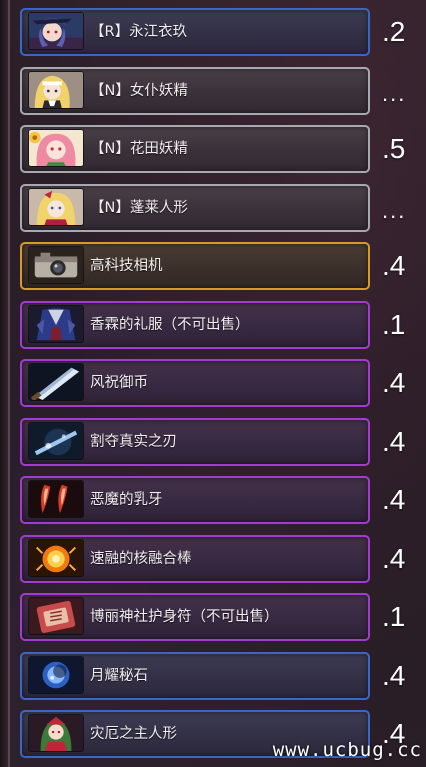 The width and height of the screenshot is (426, 767). What do you see at coordinates (170, 324) in the screenshot?
I see `item-name: 香霖的礼服（不可出售）` at bounding box center [170, 324].